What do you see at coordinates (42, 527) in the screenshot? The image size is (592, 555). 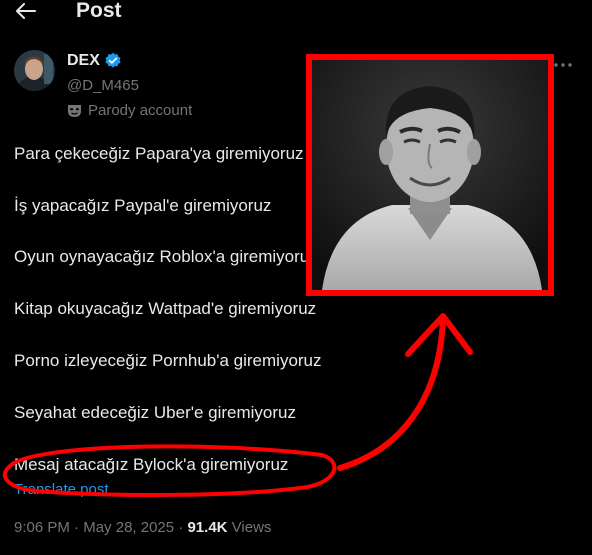 I see `post-time: 9:06 PM` at bounding box center [42, 527].